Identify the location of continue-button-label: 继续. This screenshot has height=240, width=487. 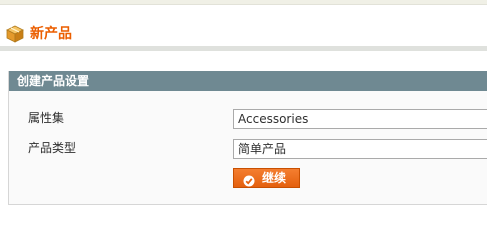
(274, 178).